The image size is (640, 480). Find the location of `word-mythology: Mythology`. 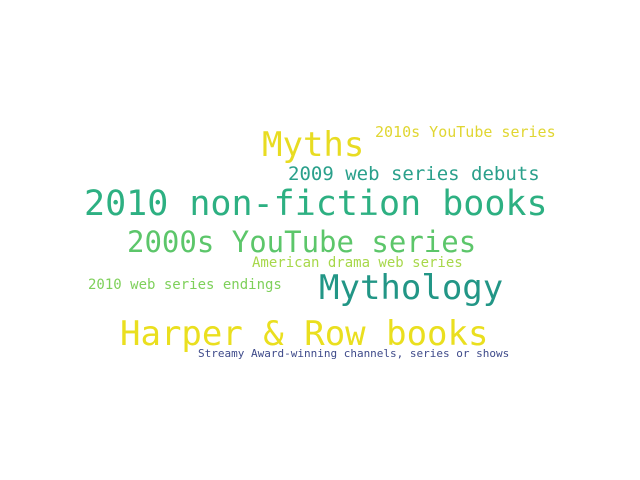

word-mythology: Mythology is located at coordinates (411, 288).